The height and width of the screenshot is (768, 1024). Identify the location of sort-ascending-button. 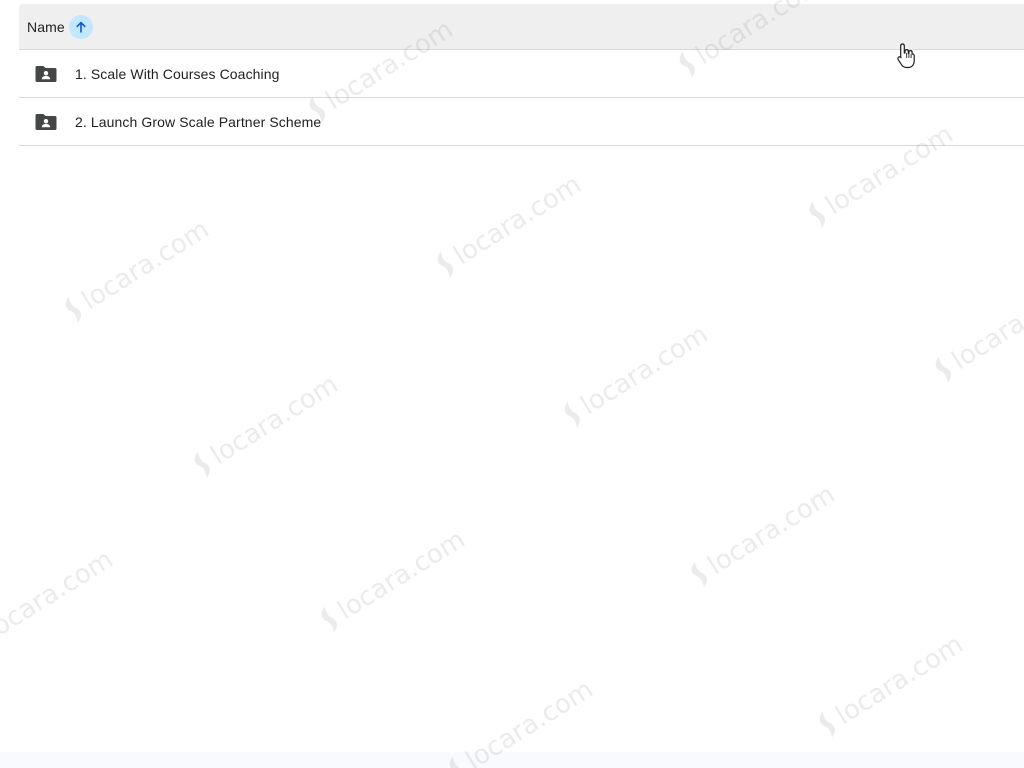
(80, 26).